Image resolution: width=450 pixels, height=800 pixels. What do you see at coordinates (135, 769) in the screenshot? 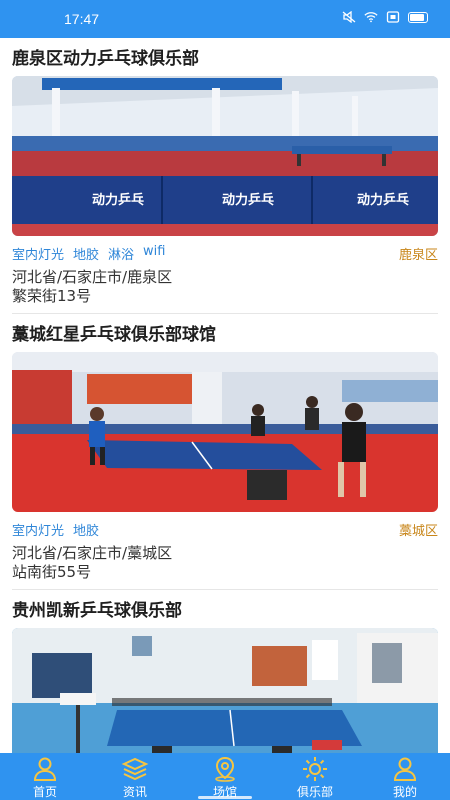
I see `news-icon` at bounding box center [135, 769].